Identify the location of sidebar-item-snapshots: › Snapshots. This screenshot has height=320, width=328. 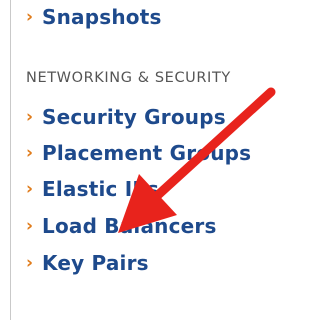
(94, 17).